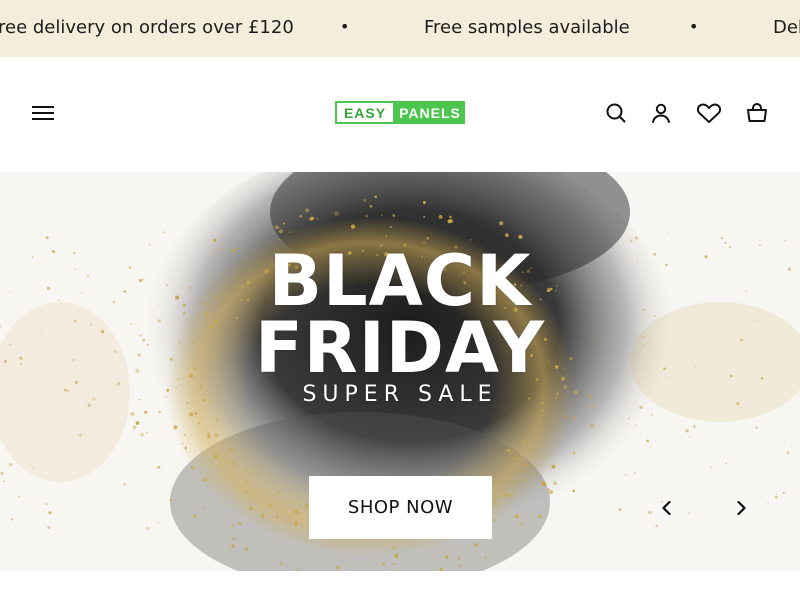 The height and width of the screenshot is (600, 800). What do you see at coordinates (43, 113) in the screenshot?
I see `menu-icon` at bounding box center [43, 113].